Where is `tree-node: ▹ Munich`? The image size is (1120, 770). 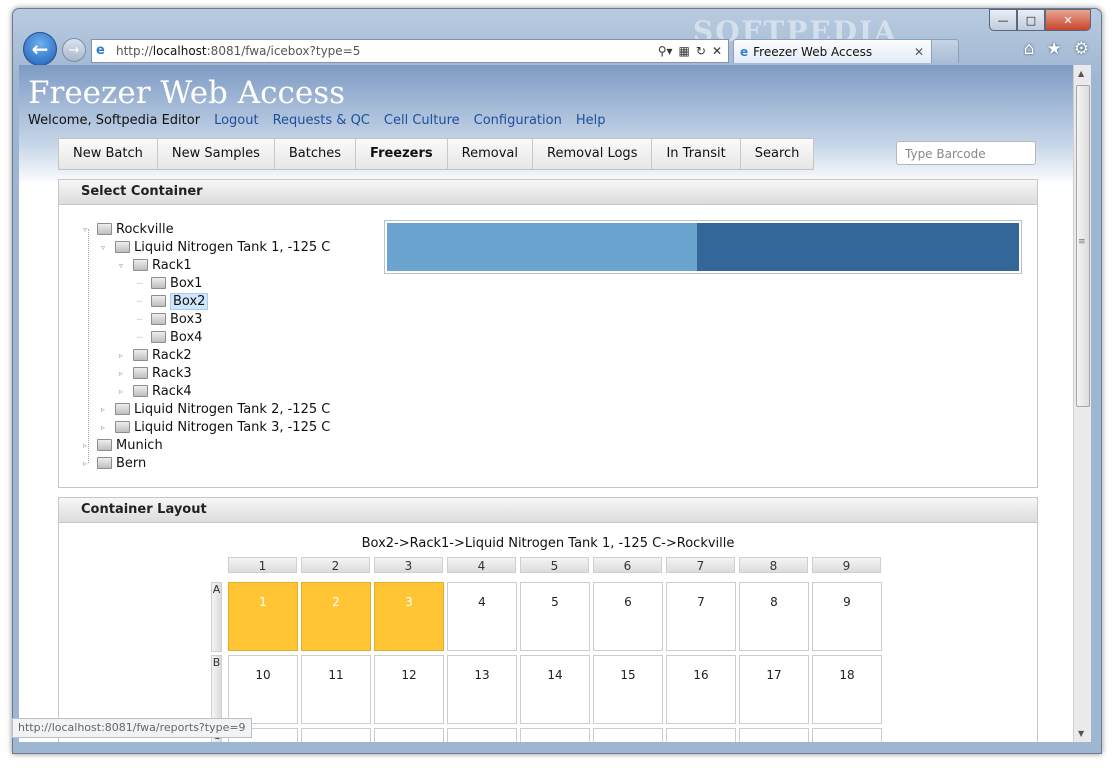 tree-node: ▹ Munich is located at coordinates (123, 445).